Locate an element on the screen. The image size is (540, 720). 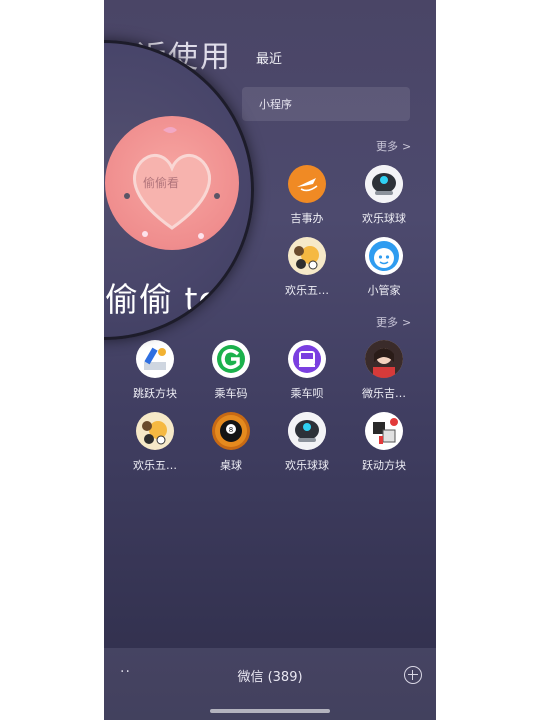
avatar: 偷偷看 is located at coordinates (172, 183).